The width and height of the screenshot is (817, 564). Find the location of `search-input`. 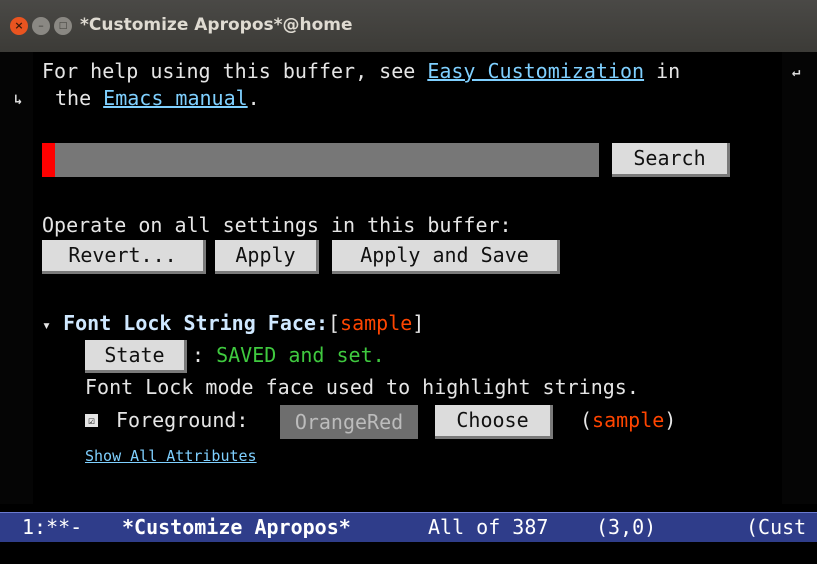

search-input is located at coordinates (320, 160).